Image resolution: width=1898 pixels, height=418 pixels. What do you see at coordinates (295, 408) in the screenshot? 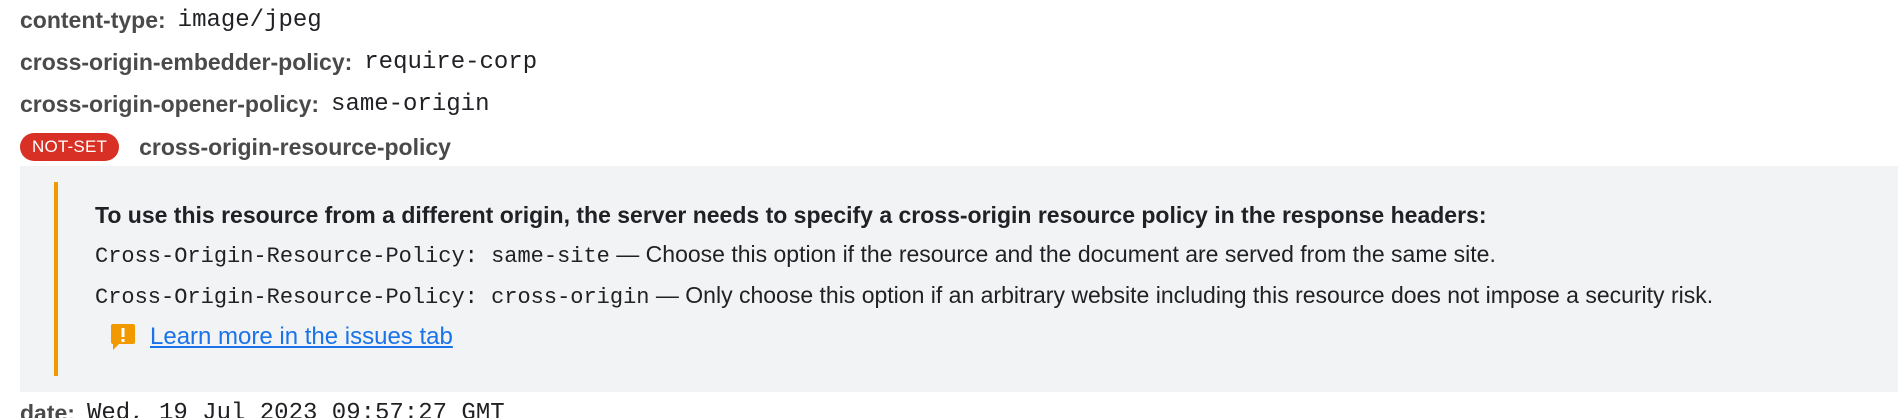
I see `header-value: Wed, 19 Jul 2023 09:57:27 GMT` at bounding box center [295, 408].